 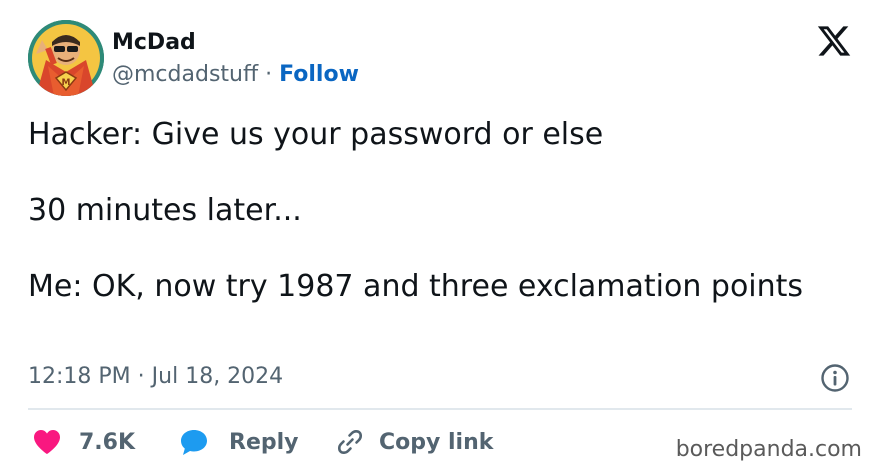 I want to click on watermark: boredpanda.com, so click(x=768, y=449).